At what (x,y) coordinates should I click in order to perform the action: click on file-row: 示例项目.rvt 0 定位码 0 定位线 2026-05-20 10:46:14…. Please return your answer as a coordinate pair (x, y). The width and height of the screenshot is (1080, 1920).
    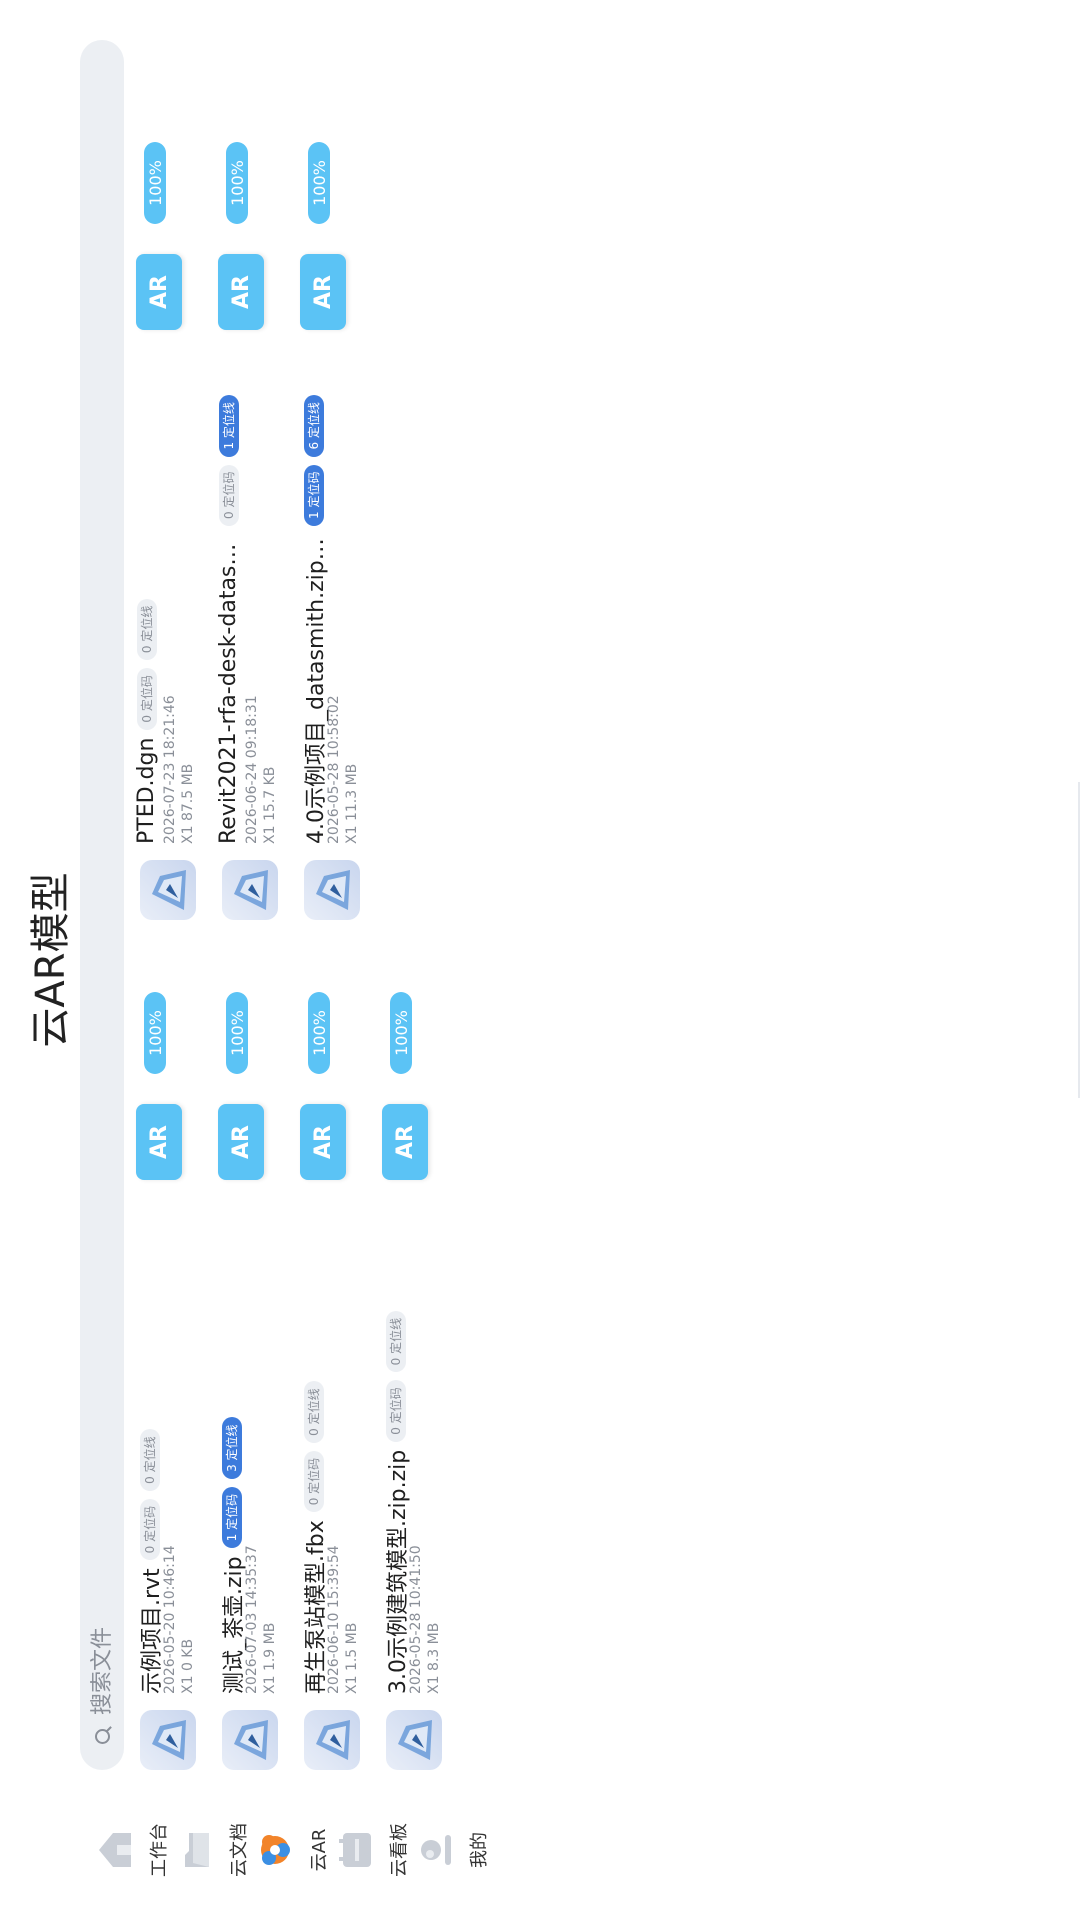
    Looking at the image, I should click on (165, 1360).